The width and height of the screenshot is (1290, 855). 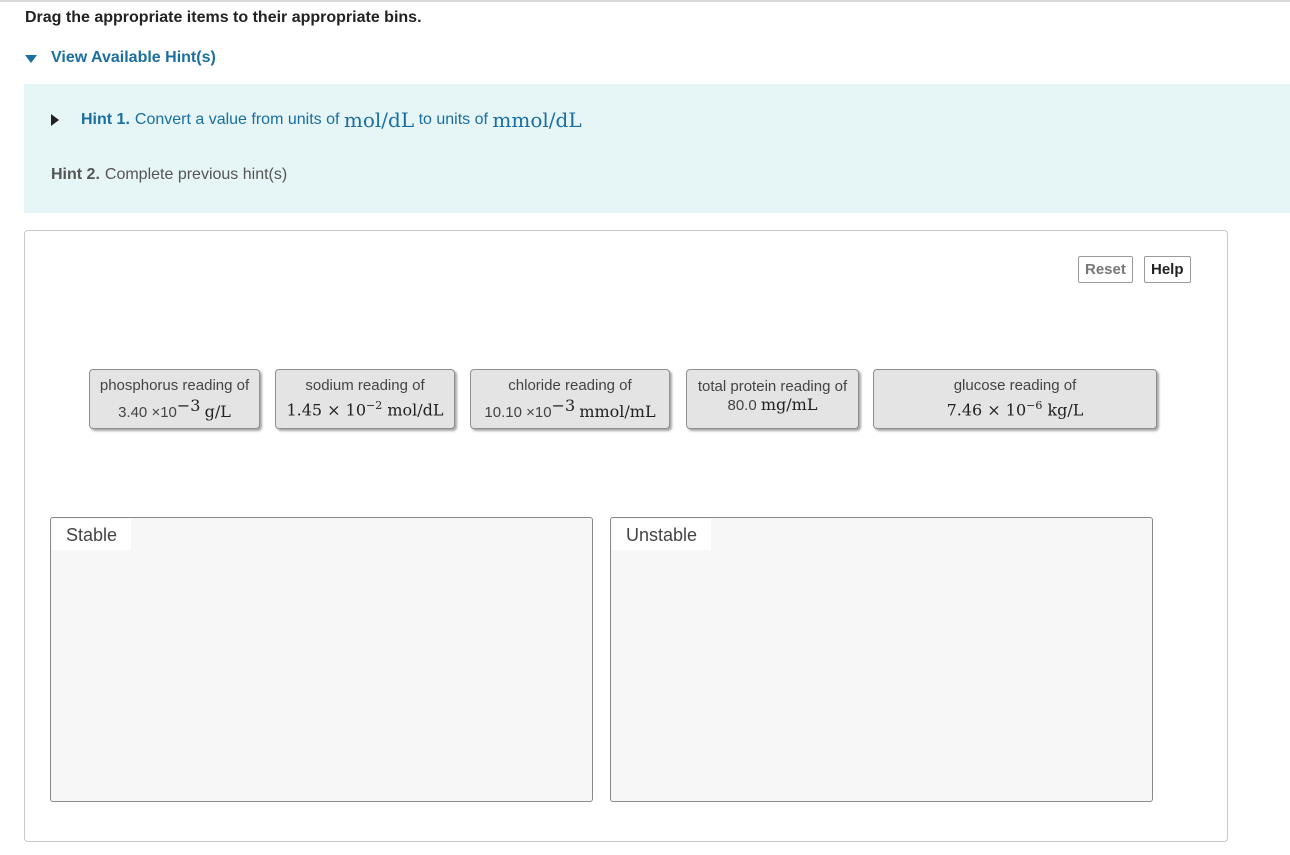 What do you see at coordinates (105, 119) in the screenshot?
I see `hint-1-label: Hint 1.` at bounding box center [105, 119].